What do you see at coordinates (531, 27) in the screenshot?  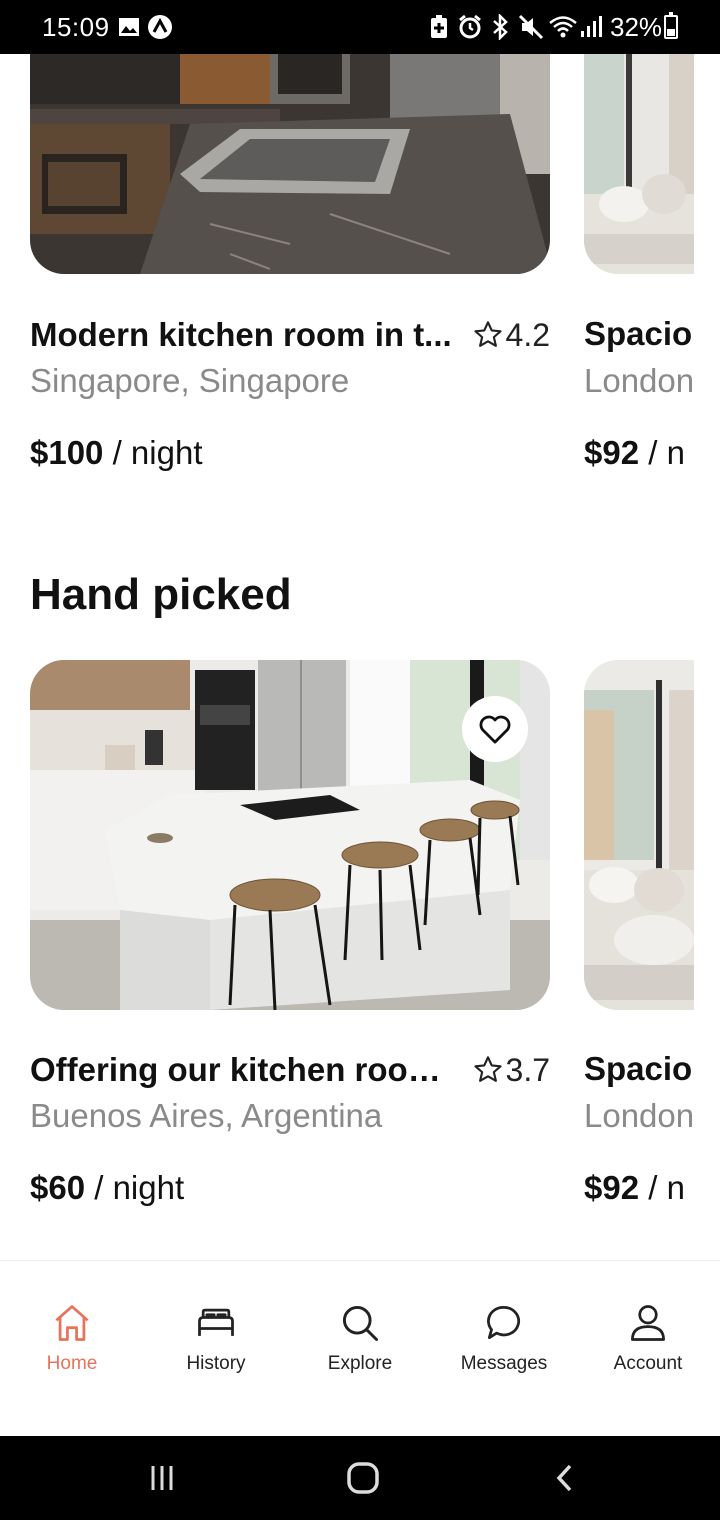 I see `mute-icon` at bounding box center [531, 27].